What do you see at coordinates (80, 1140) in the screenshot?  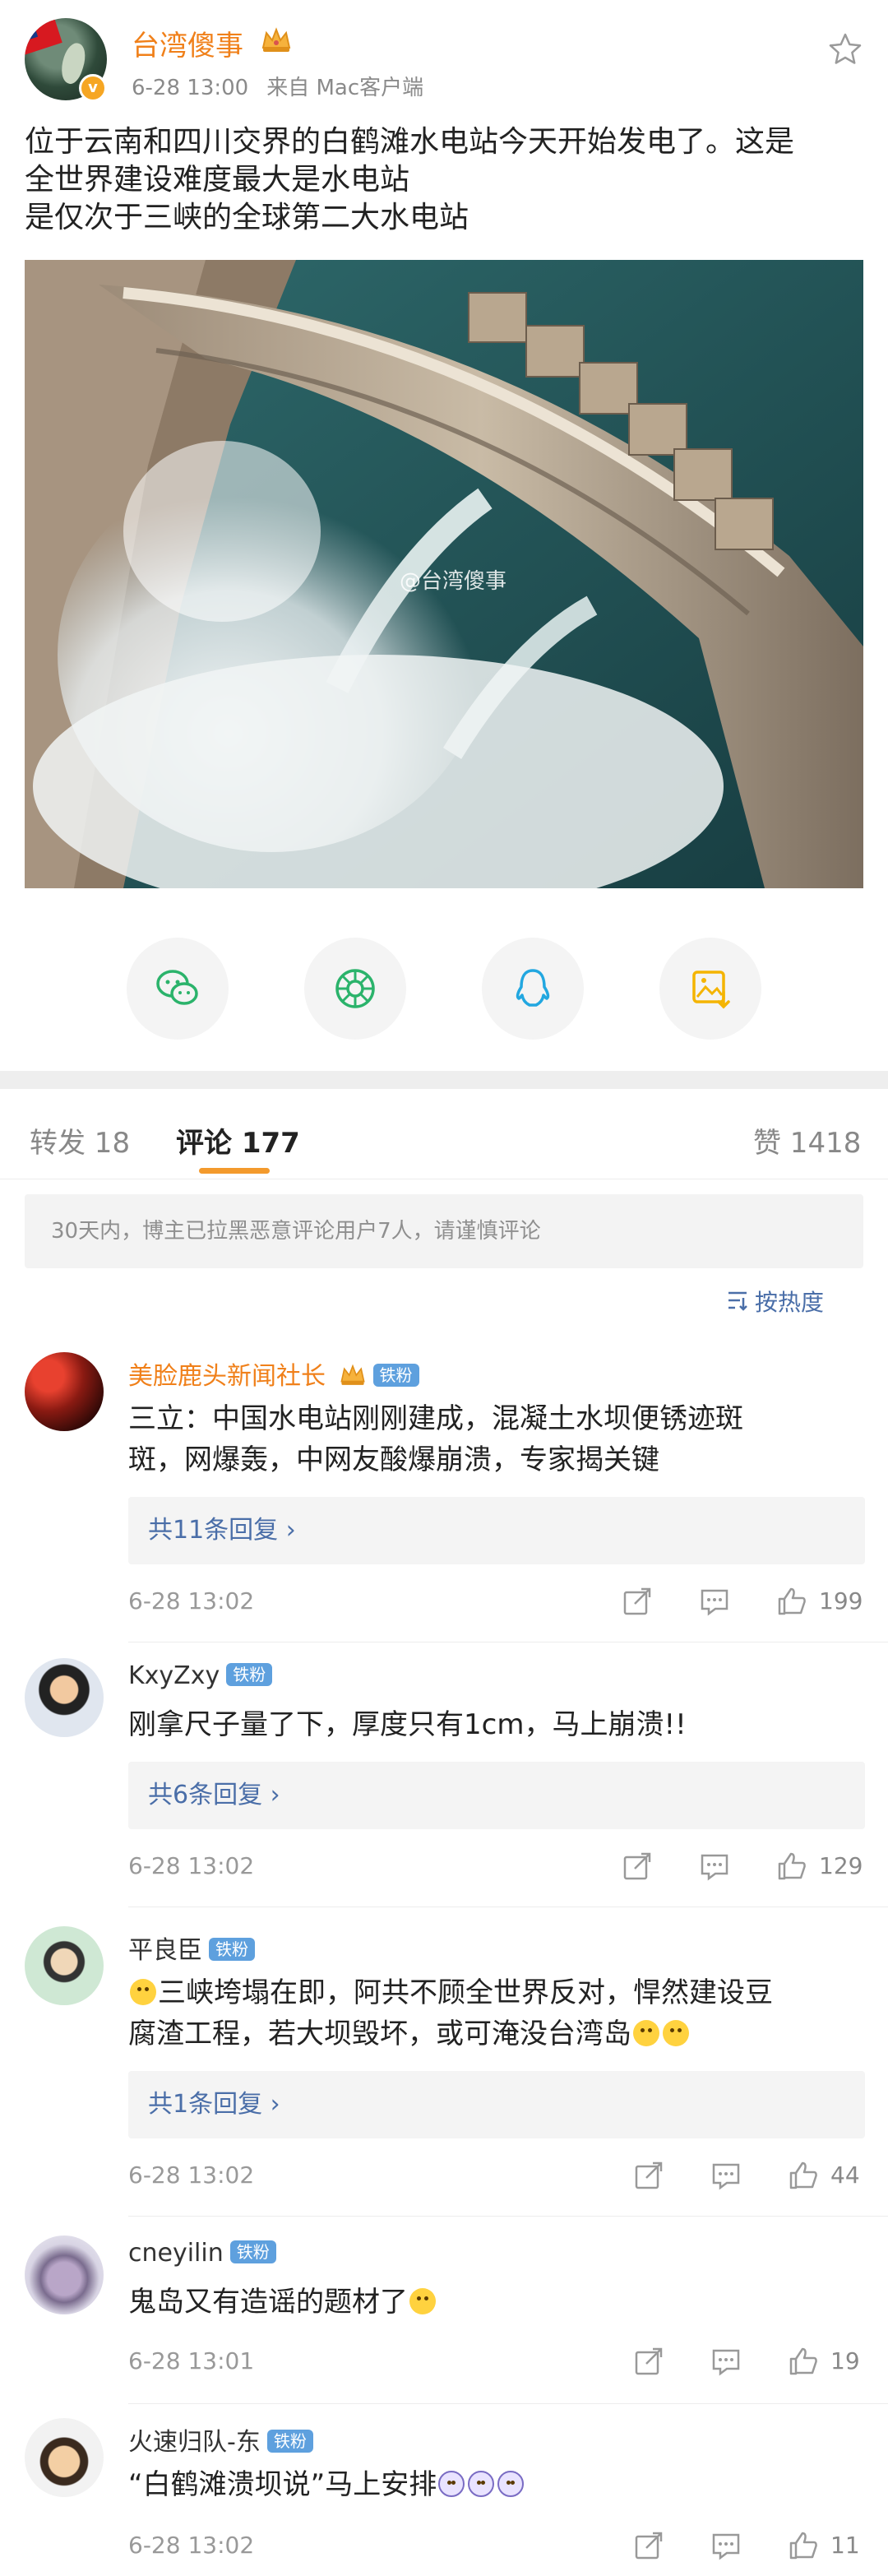 I see `tab-repost: 转发 18` at bounding box center [80, 1140].